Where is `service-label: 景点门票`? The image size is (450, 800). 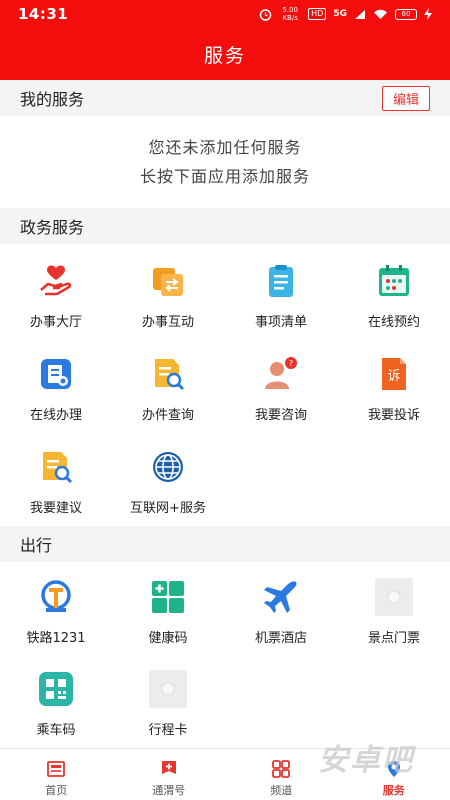
service-label: 景点门票 is located at coordinates (393, 638).